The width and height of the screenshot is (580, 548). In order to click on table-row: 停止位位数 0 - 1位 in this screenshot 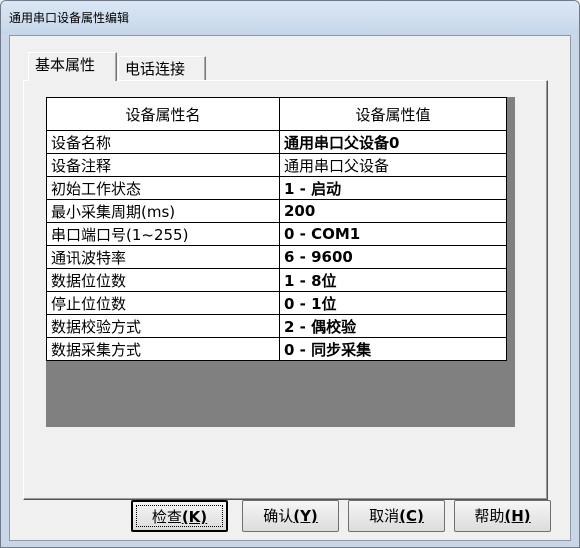, I will do `click(276, 303)`.